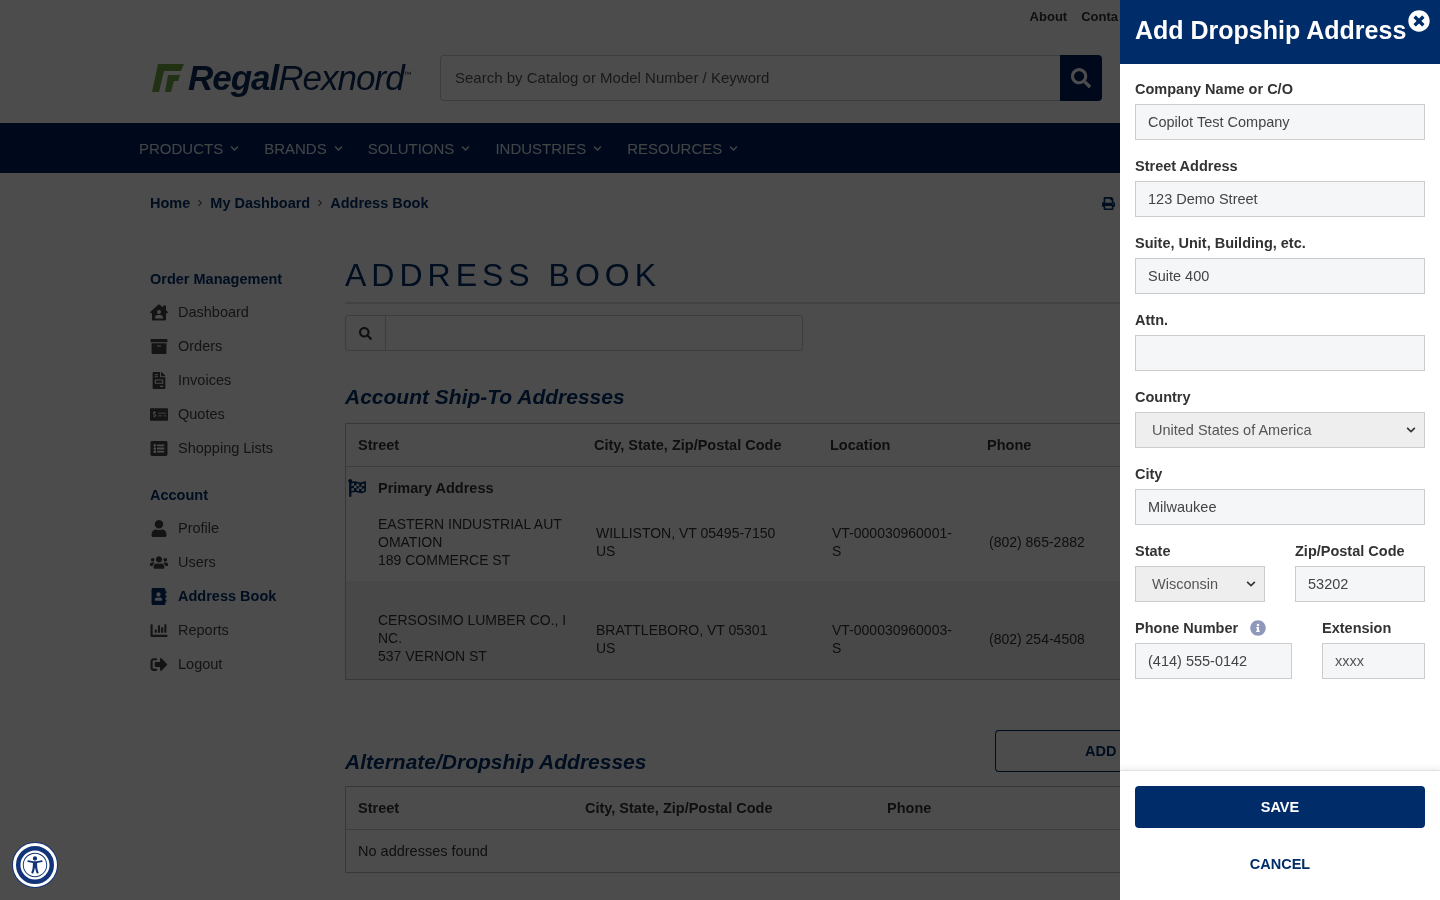 Image resolution: width=1440 pixels, height=900 pixels. What do you see at coordinates (861, 445) in the screenshot?
I see `column-header: Location` at bounding box center [861, 445].